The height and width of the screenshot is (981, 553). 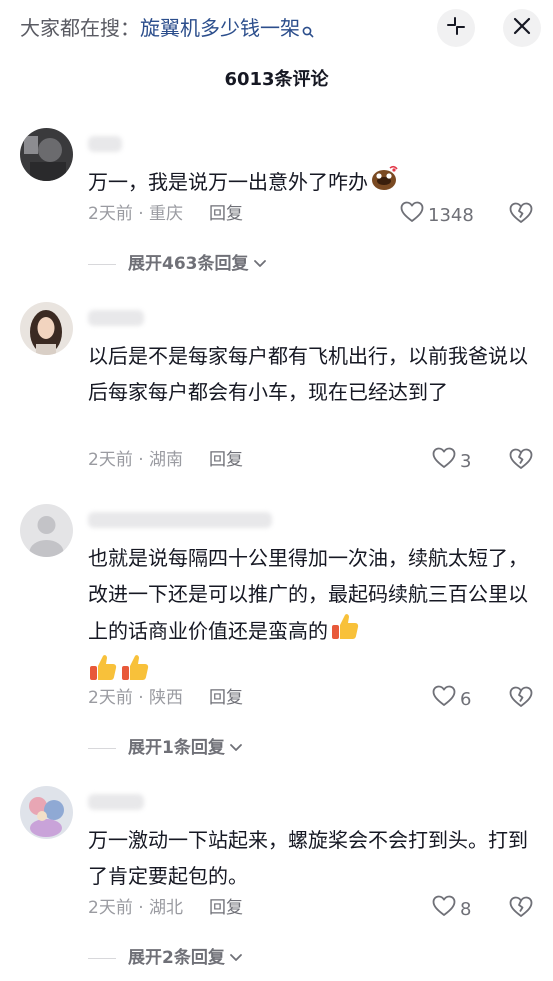 What do you see at coordinates (384, 183) in the screenshot?
I see `laughing-emoji-icon` at bounding box center [384, 183].